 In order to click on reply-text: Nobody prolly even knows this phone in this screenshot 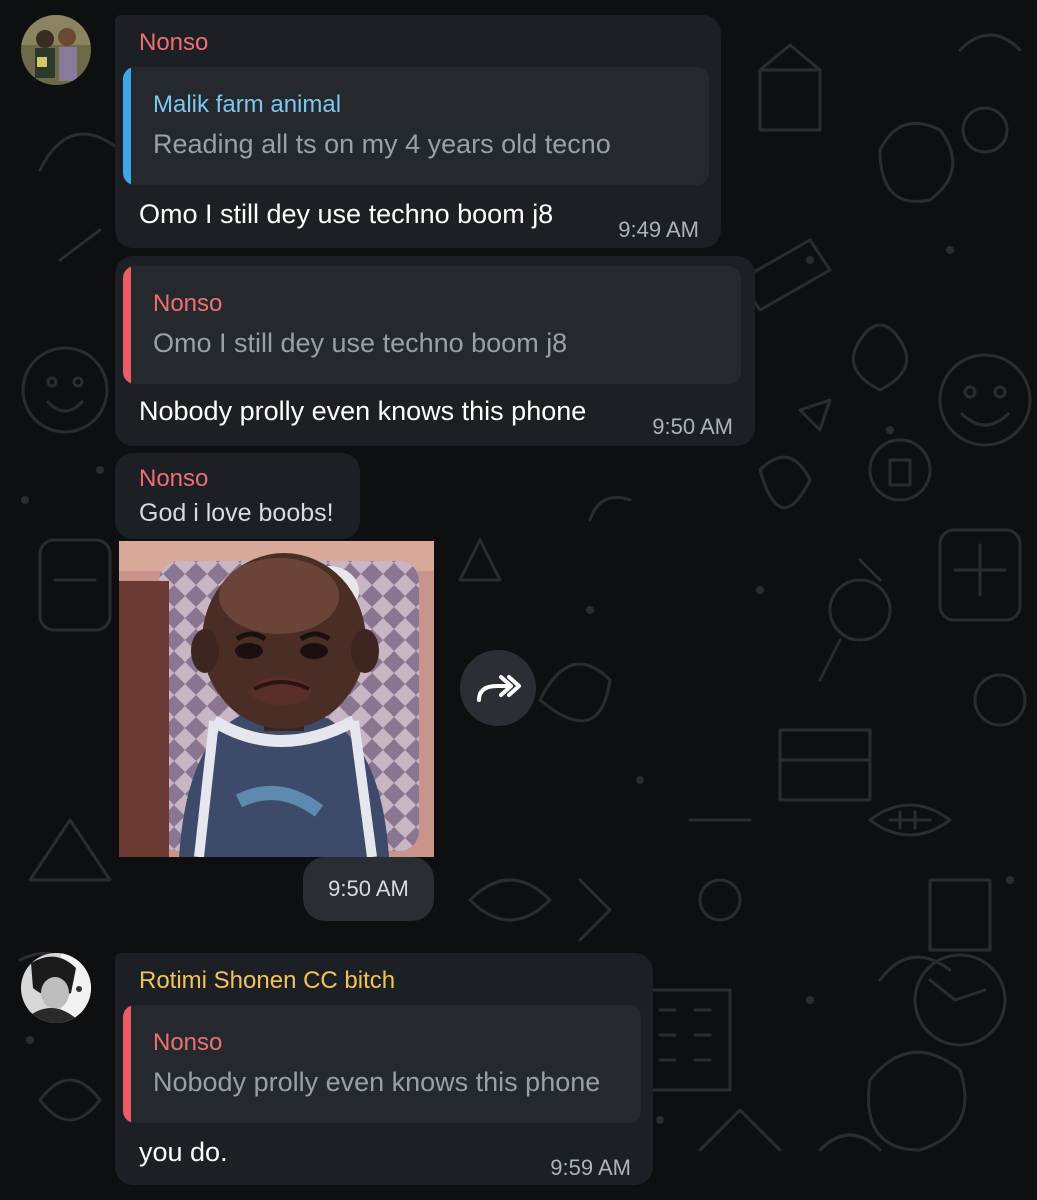, I will do `click(377, 1082)`.